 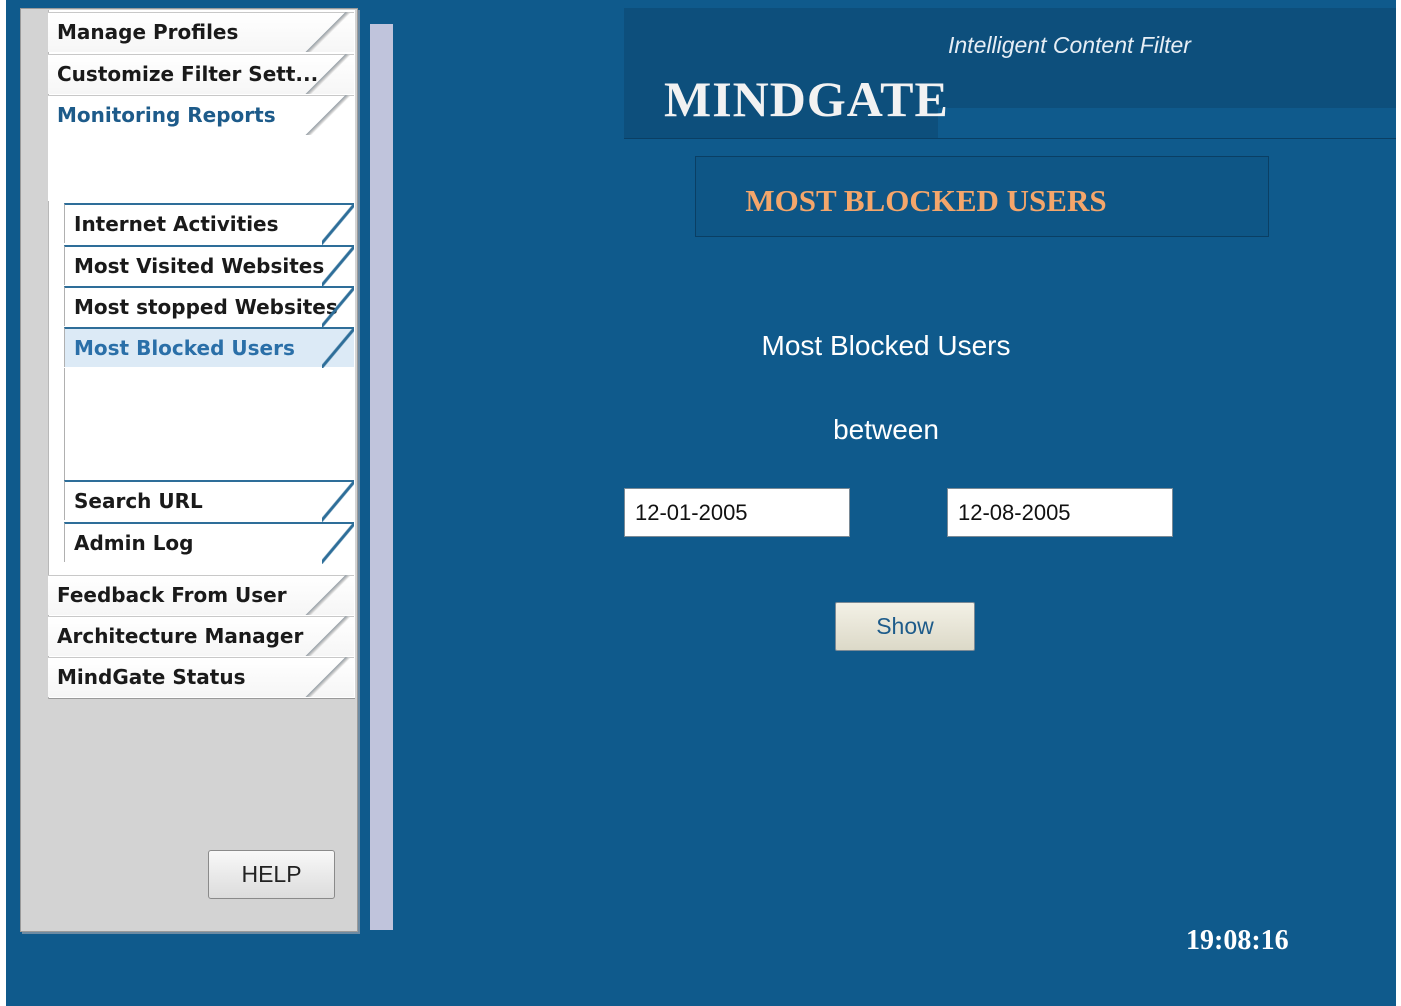 What do you see at coordinates (209, 307) in the screenshot?
I see `subitem-most-stopped-websites: Most stopped Websites` at bounding box center [209, 307].